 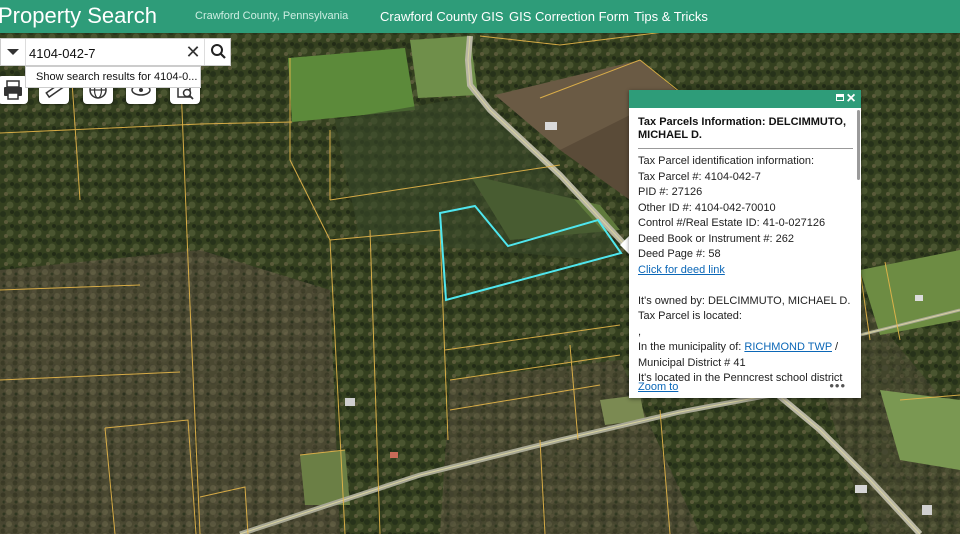 I want to click on tax-parcel-line: Tax Parcel #: 4104-042-7, so click(x=747, y=178).